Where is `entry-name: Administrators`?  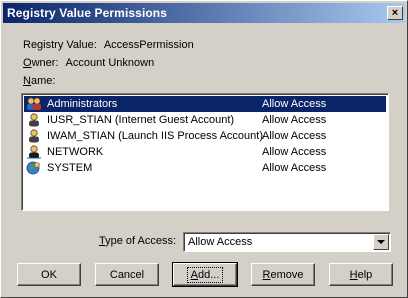
entry-name: Administrators is located at coordinates (82, 104).